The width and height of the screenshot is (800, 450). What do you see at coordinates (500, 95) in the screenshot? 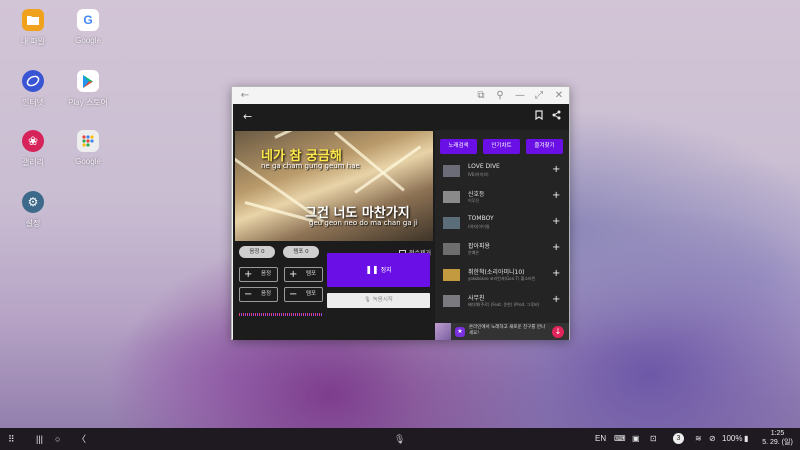
I see `pin-icon: ⚲` at bounding box center [500, 95].